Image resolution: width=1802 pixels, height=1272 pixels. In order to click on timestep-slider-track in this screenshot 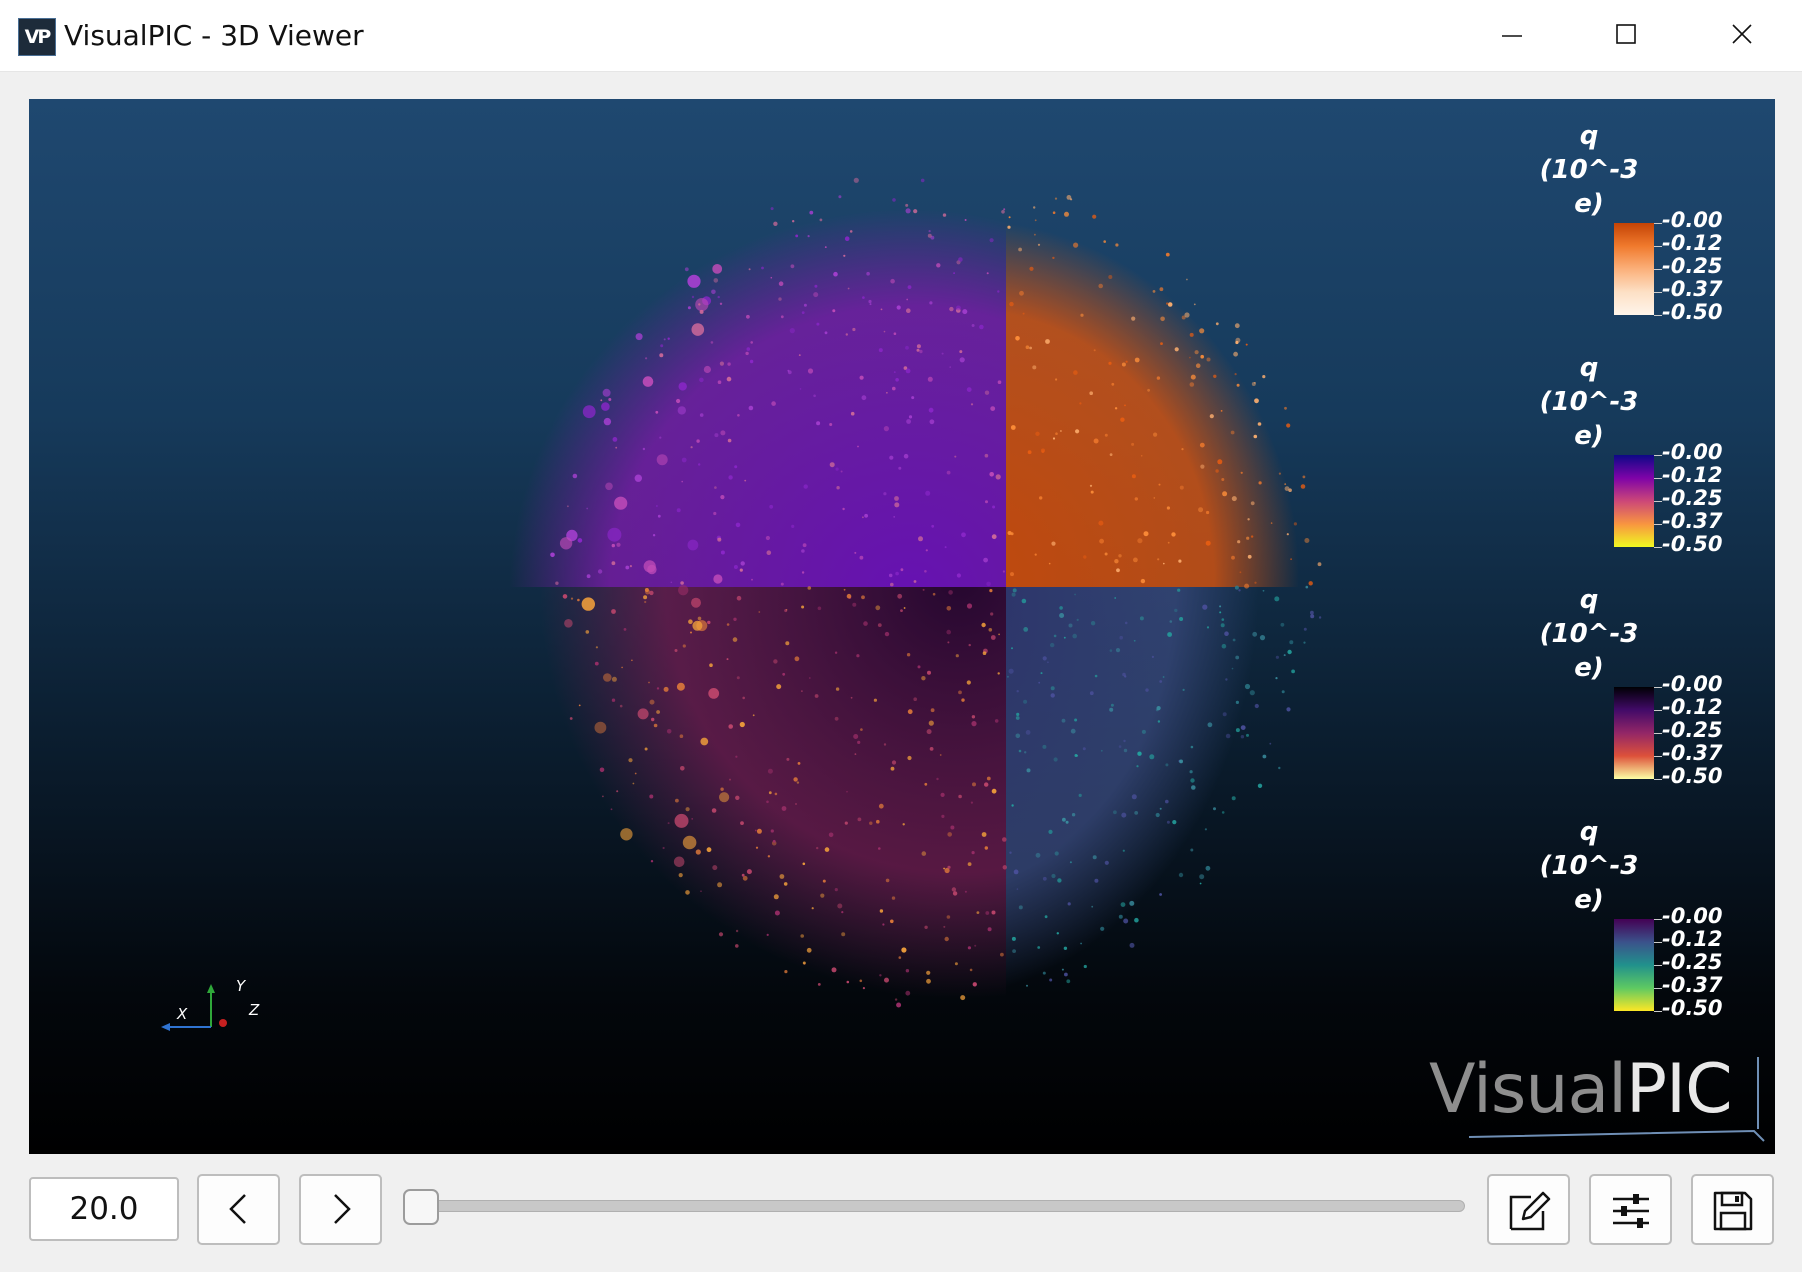, I will do `click(935, 1206)`.